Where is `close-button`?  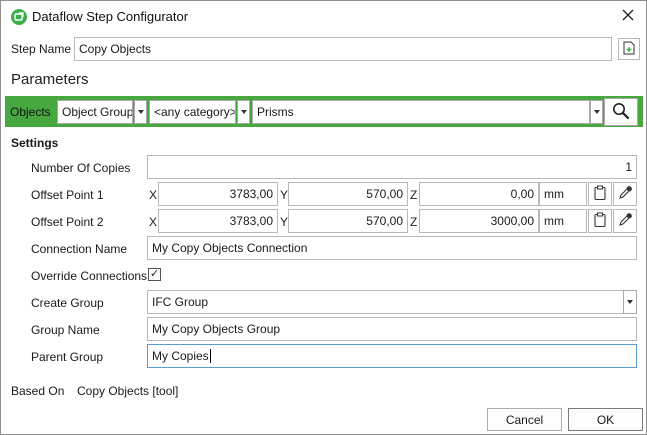 close-button is located at coordinates (628, 16).